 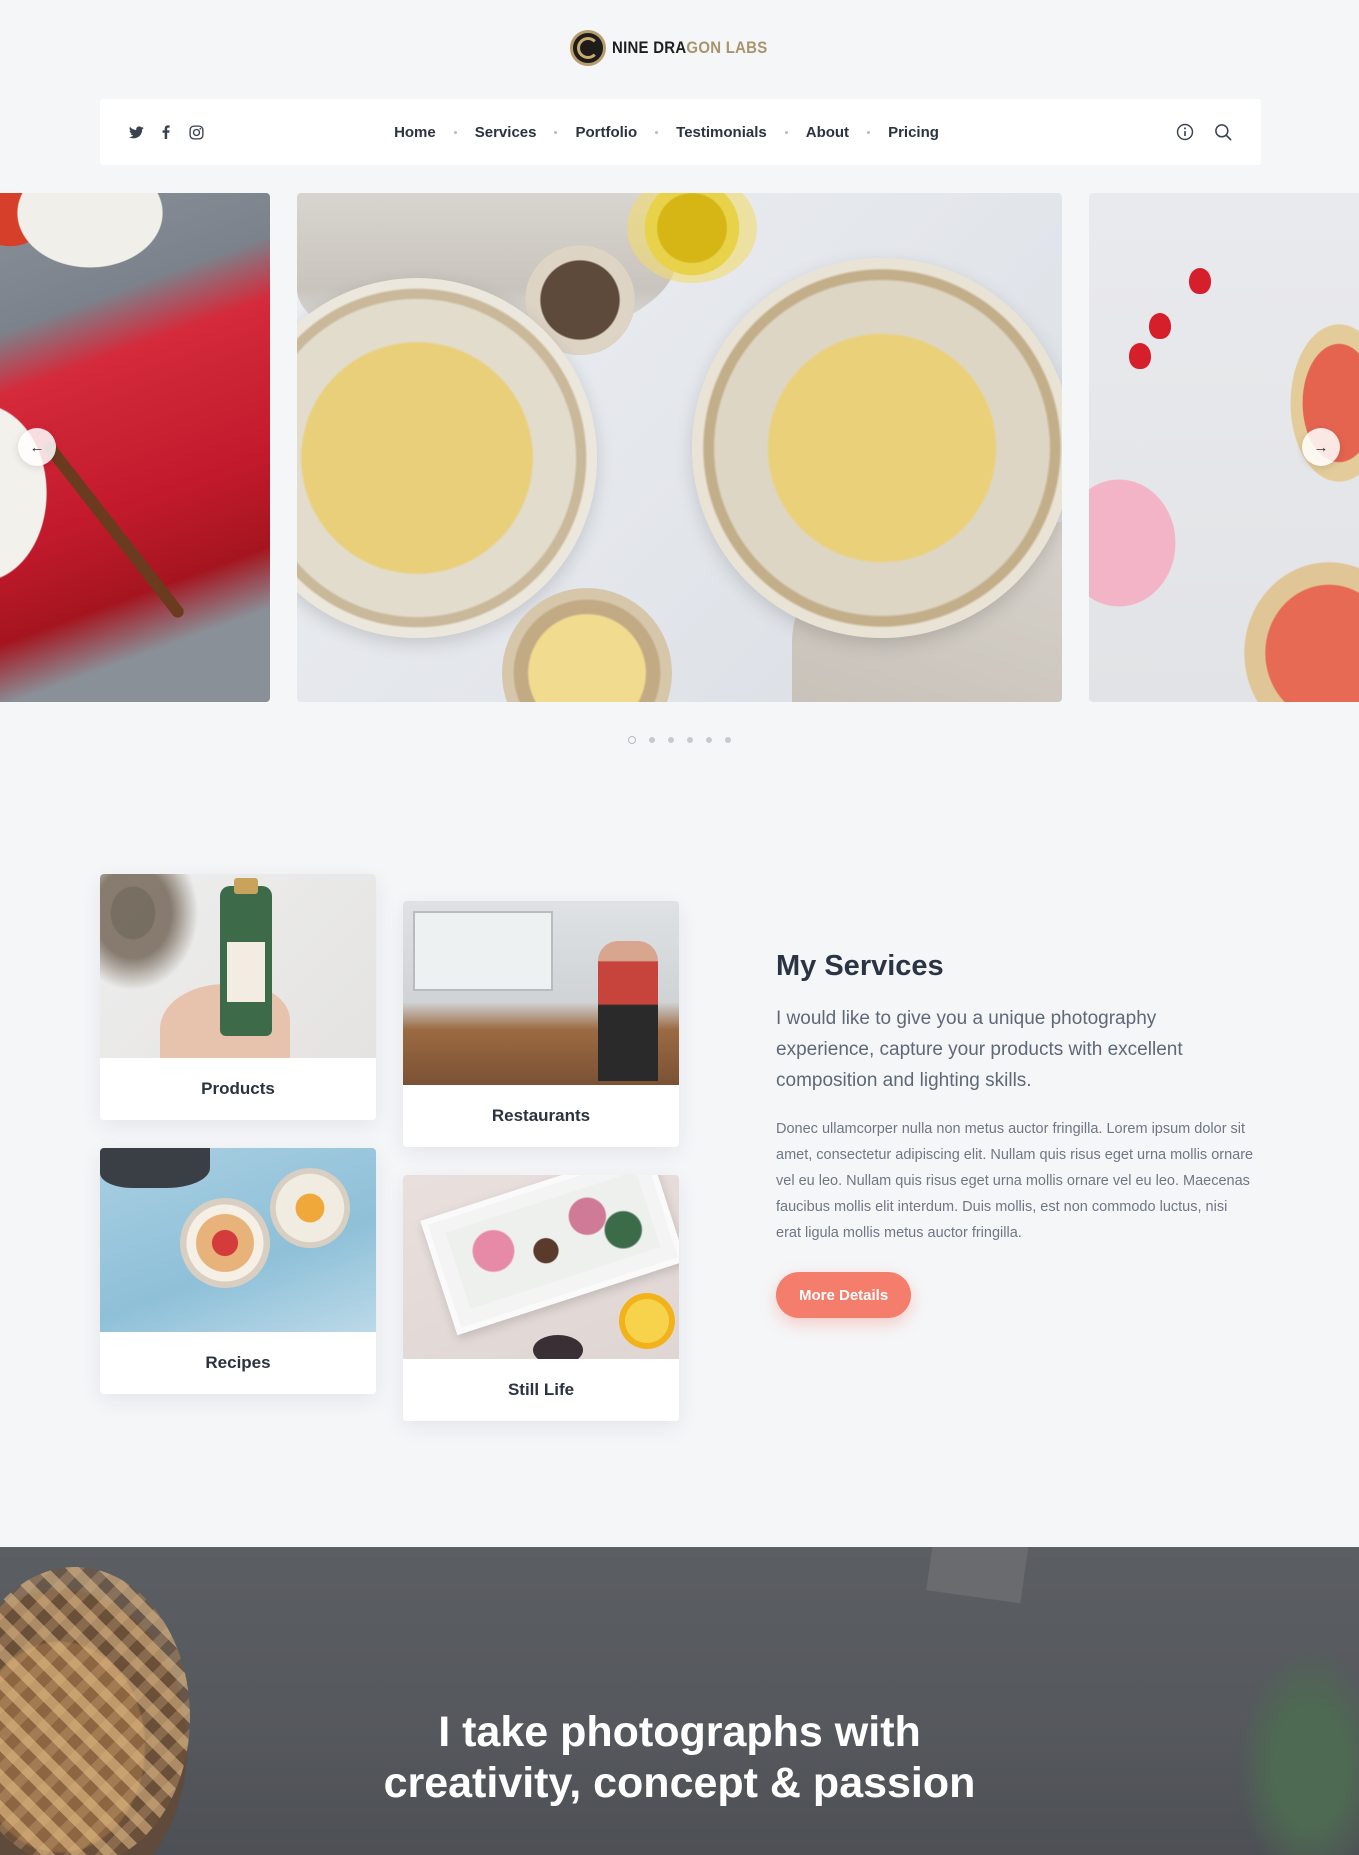 I want to click on arrow-left-icon: ←, so click(x=37, y=447).